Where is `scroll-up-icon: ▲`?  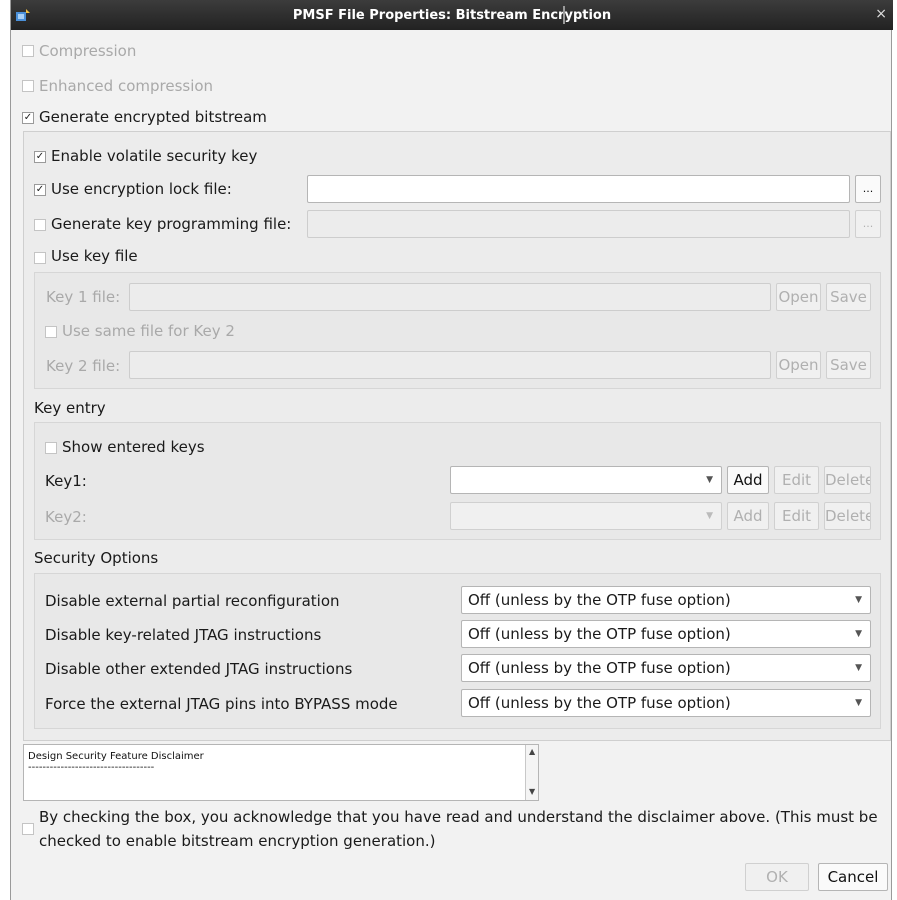
scroll-up-icon: ▲ is located at coordinates (532, 751).